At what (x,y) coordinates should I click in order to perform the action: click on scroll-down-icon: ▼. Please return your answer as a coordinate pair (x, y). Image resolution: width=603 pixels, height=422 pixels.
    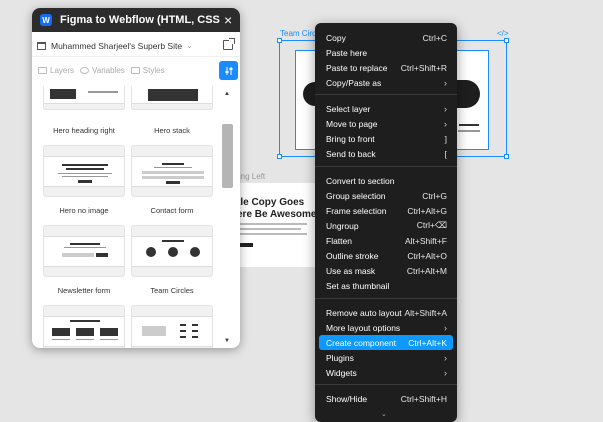
    Looking at the image, I should click on (227, 341).